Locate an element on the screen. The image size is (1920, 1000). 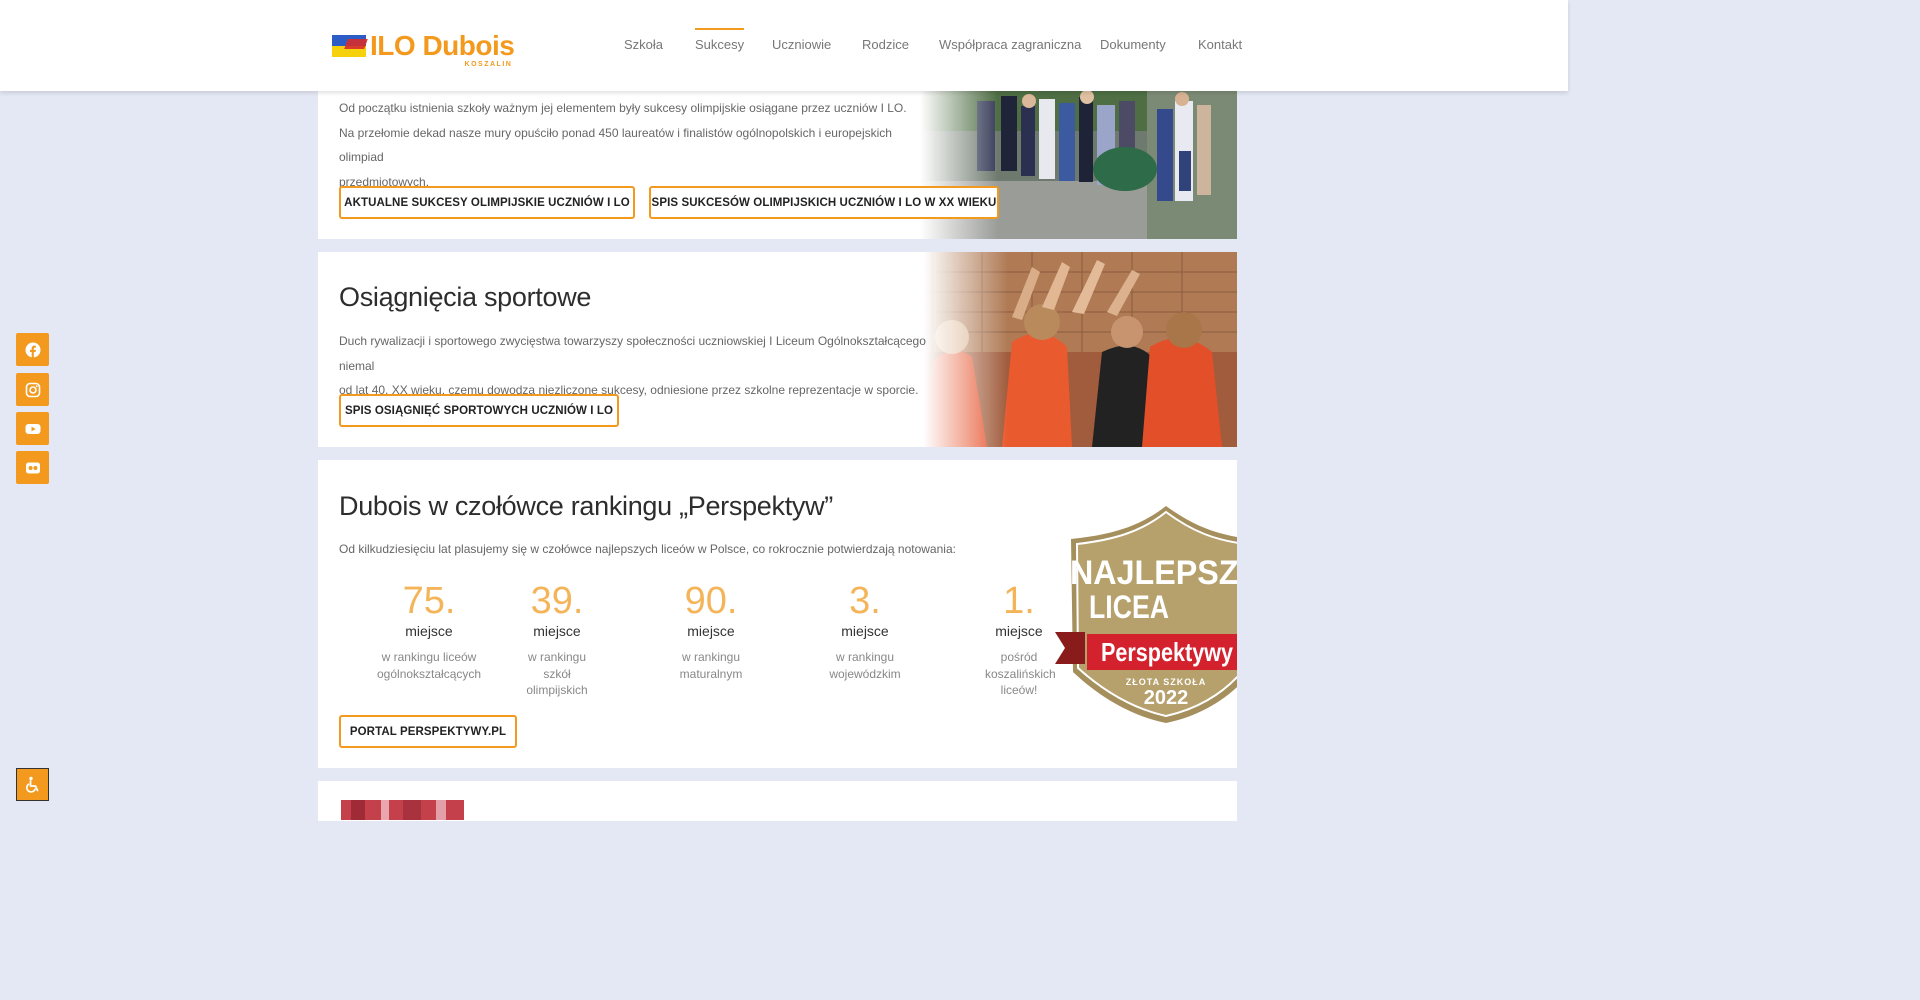
facebook-link is located at coordinates (32, 349).